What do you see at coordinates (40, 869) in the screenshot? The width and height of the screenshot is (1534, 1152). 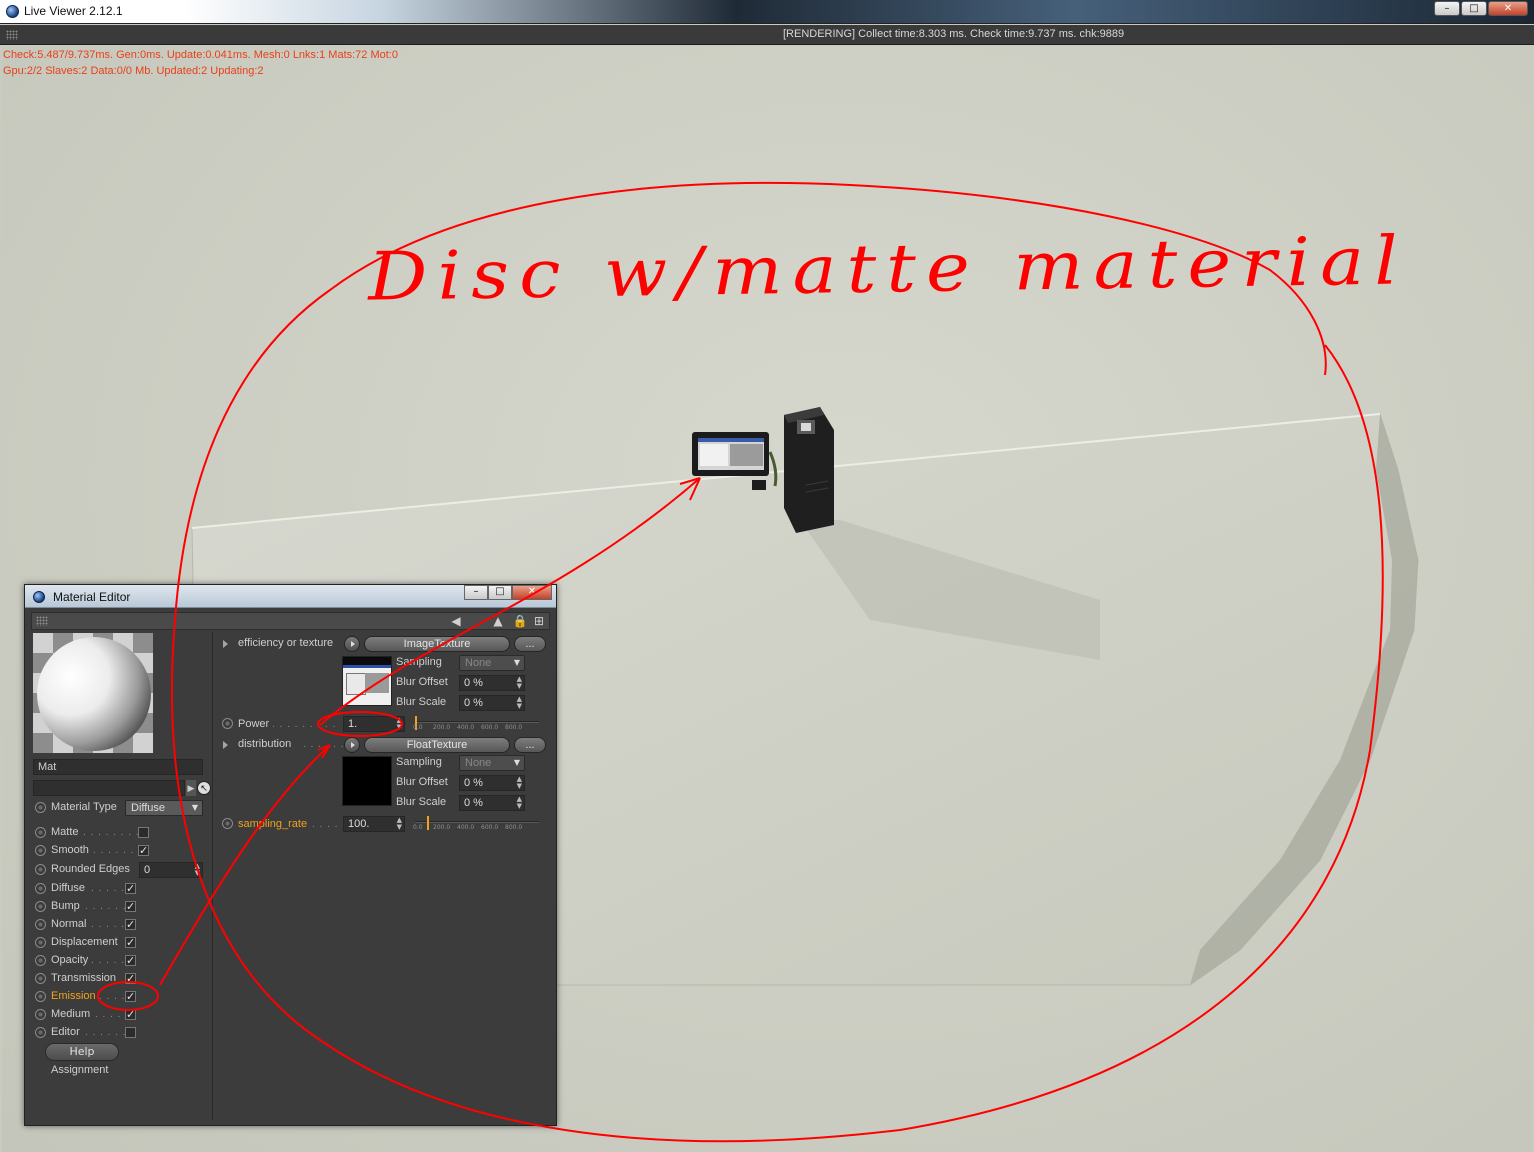 I see `channel-rounded-edges-radio` at bounding box center [40, 869].